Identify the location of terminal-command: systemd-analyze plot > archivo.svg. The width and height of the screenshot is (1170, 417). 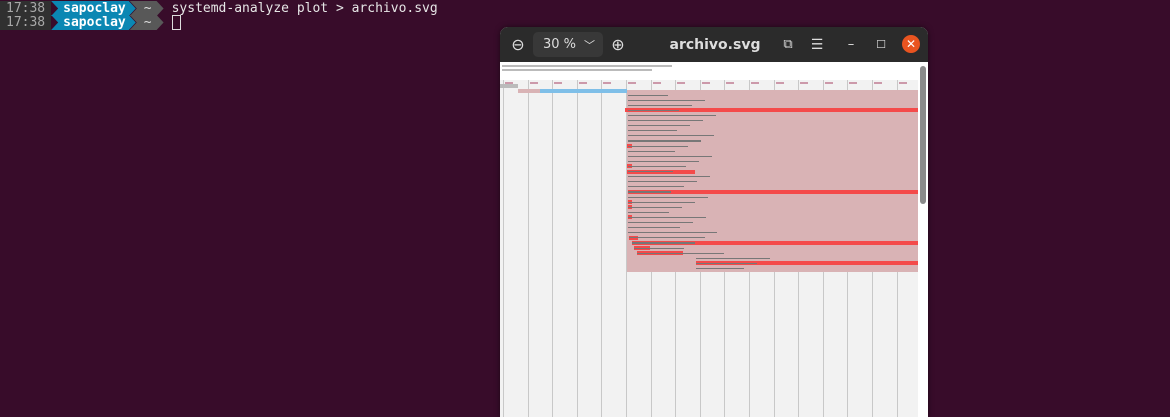
(304, 8).